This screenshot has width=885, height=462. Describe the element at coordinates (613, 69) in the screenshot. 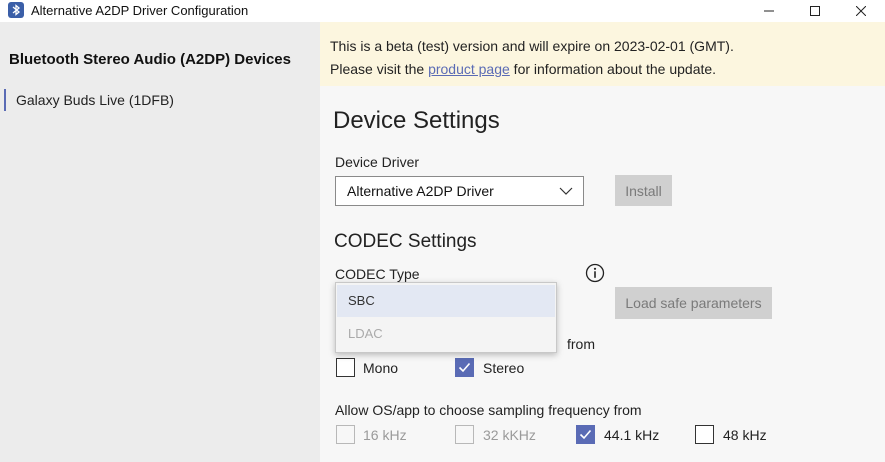

I see `update-info-suffix: for information about the update.` at that location.